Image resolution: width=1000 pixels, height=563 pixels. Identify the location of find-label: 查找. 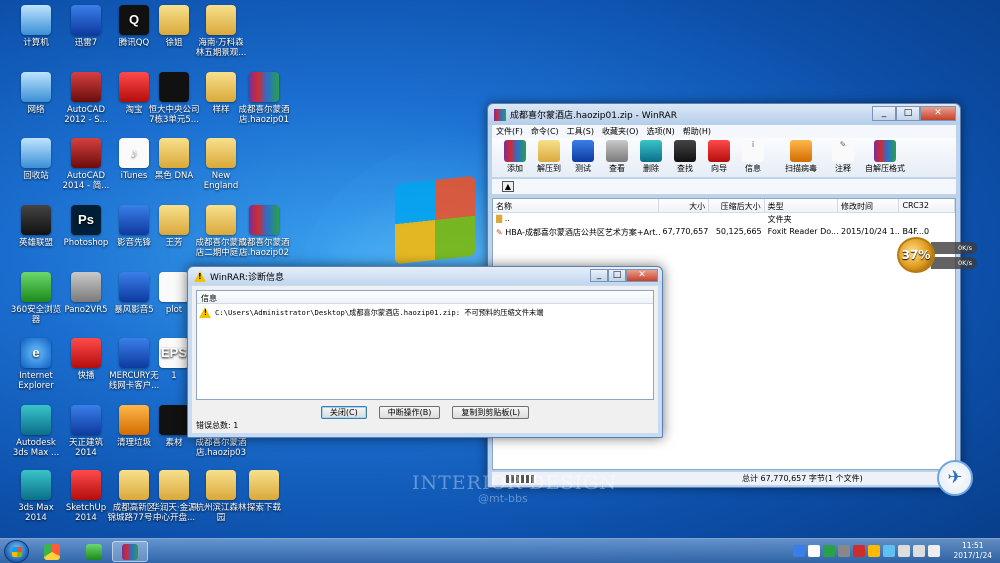
(685, 168).